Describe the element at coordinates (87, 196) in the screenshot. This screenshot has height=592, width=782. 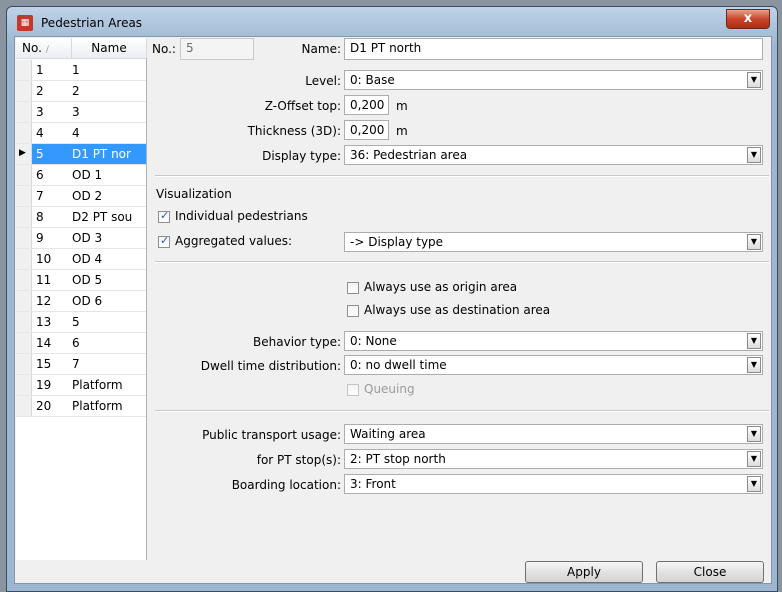
I see `row-name: OD 2` at that location.